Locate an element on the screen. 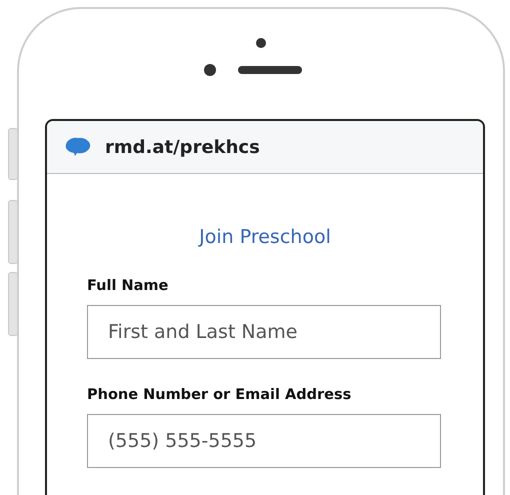  speech-bubble-icon is located at coordinates (78, 147).